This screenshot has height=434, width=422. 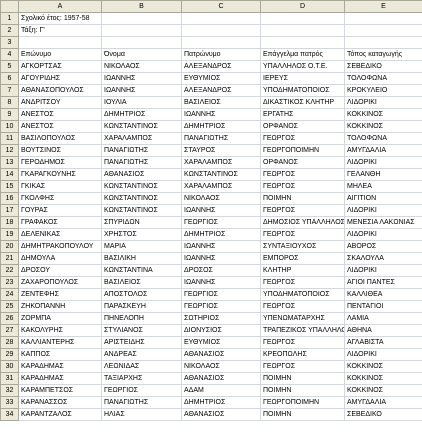 What do you see at coordinates (9, 186) in the screenshot?
I see `row-header: 15` at bounding box center [9, 186].